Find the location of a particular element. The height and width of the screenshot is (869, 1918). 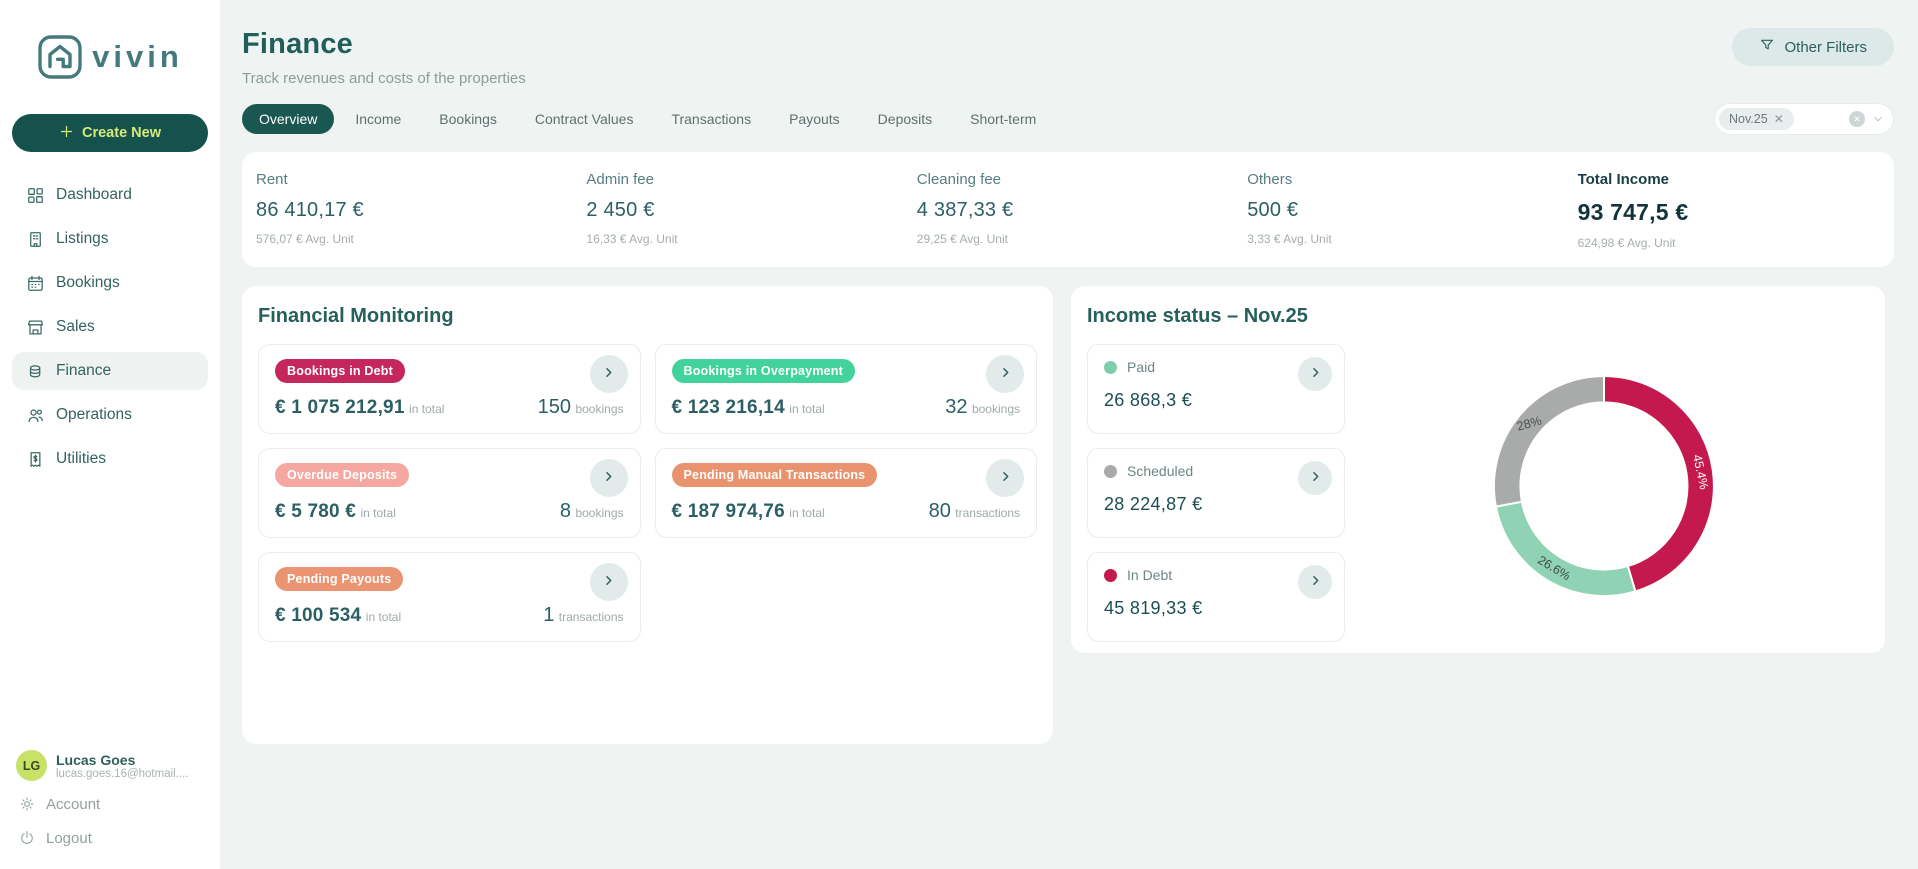

stat-total-income: Total Income 93 747,5 € 624,98 € Avg. Unit is located at coordinates (1729, 210).